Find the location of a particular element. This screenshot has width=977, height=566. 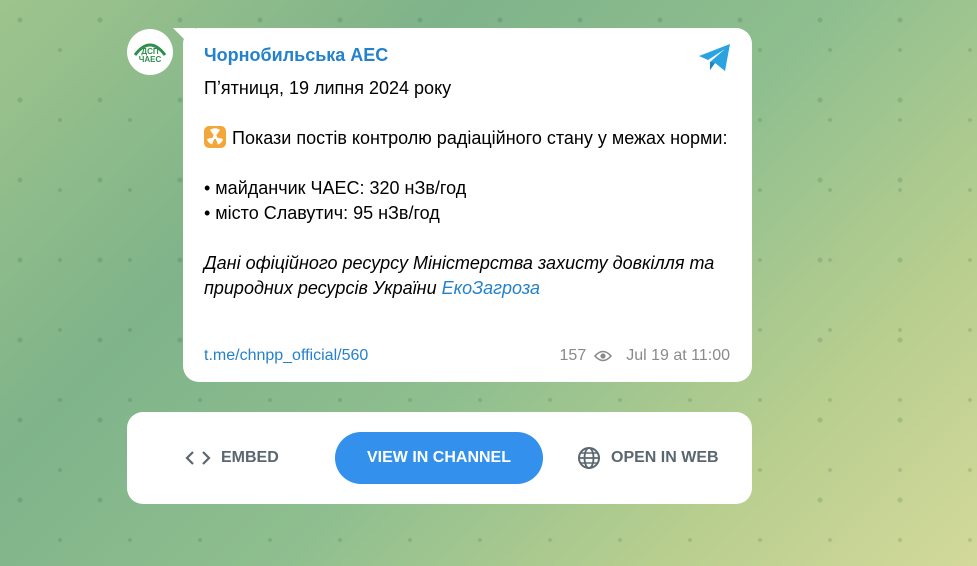

channel-avatar: ДСП ЧАЕС is located at coordinates (150, 52).